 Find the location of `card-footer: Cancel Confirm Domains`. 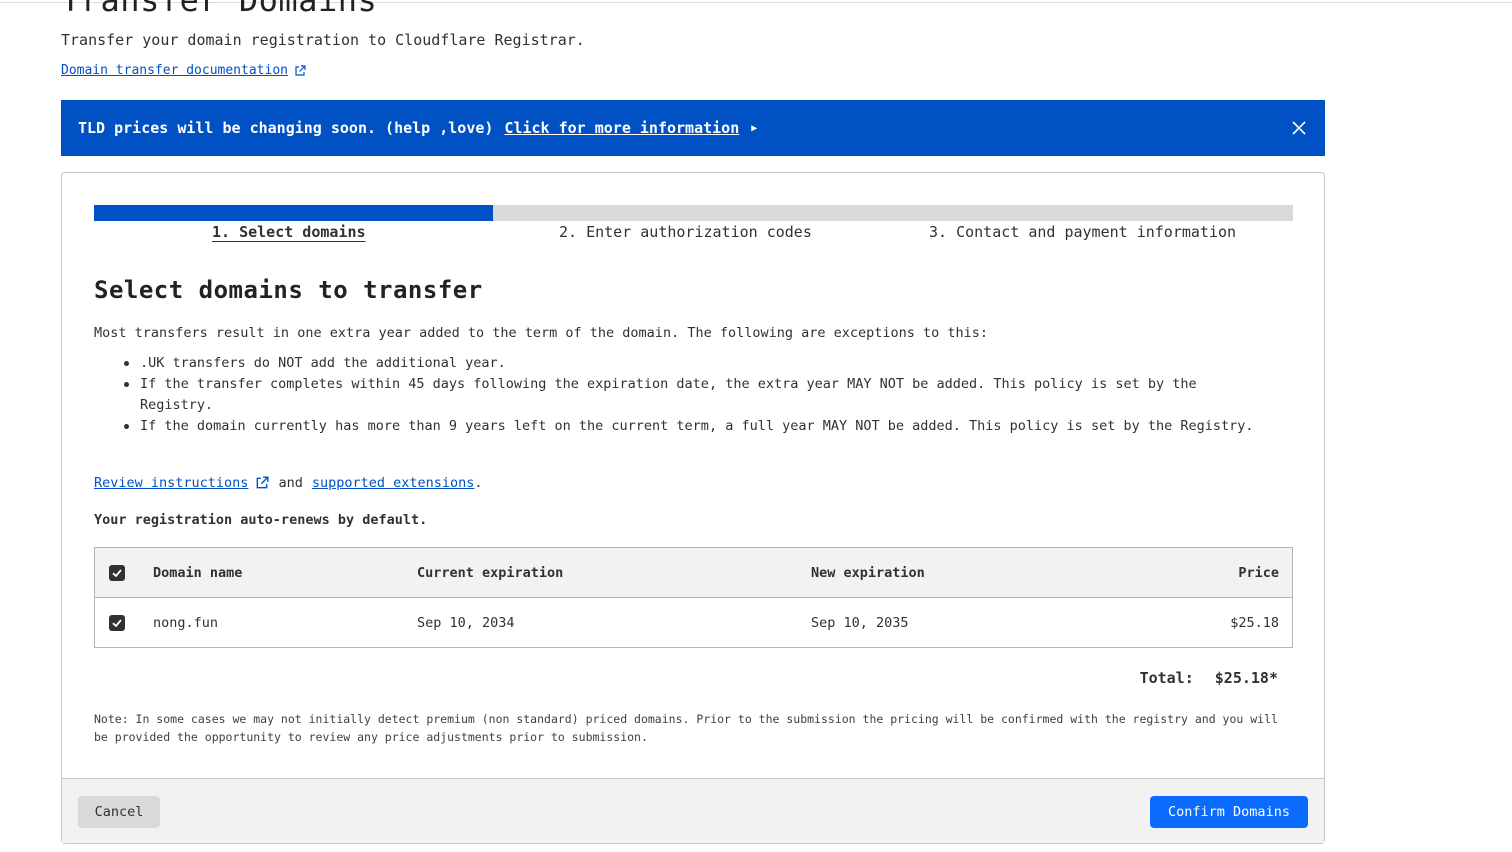

card-footer: Cancel Confirm Domains is located at coordinates (693, 810).